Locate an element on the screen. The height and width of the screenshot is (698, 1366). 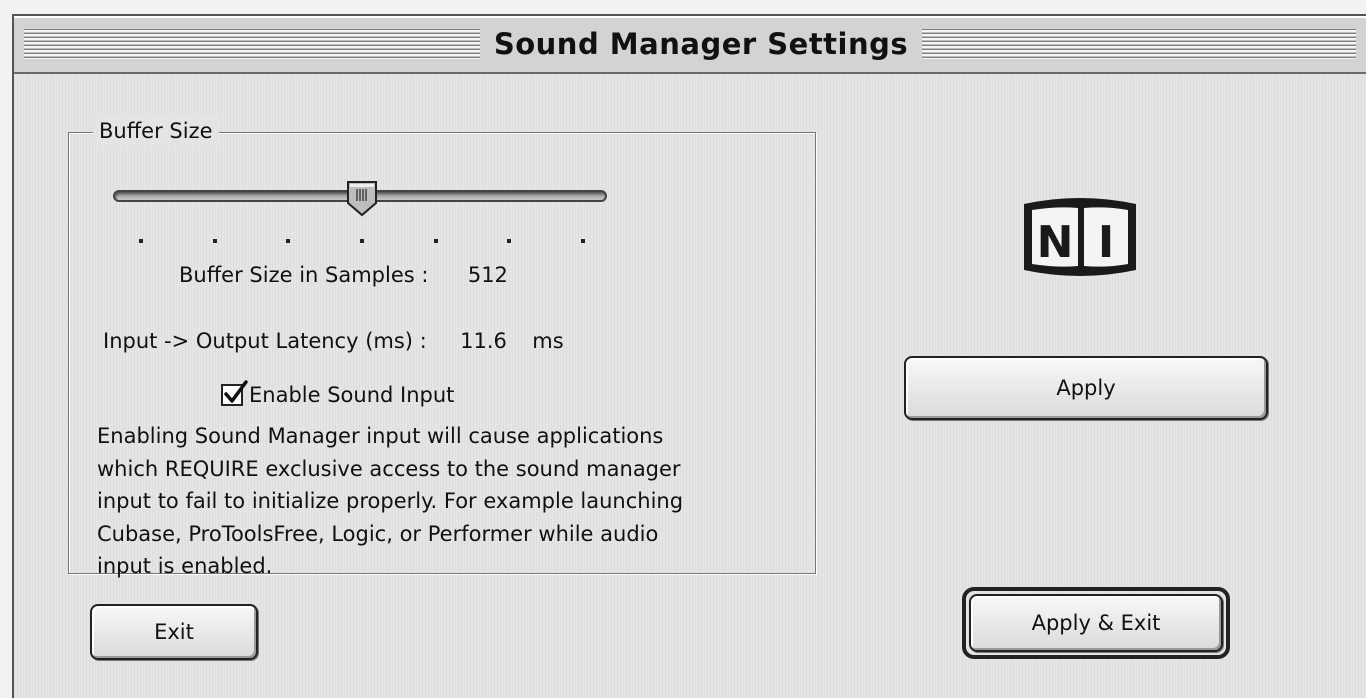
logo-letter-n: N is located at coordinates (1055, 242).